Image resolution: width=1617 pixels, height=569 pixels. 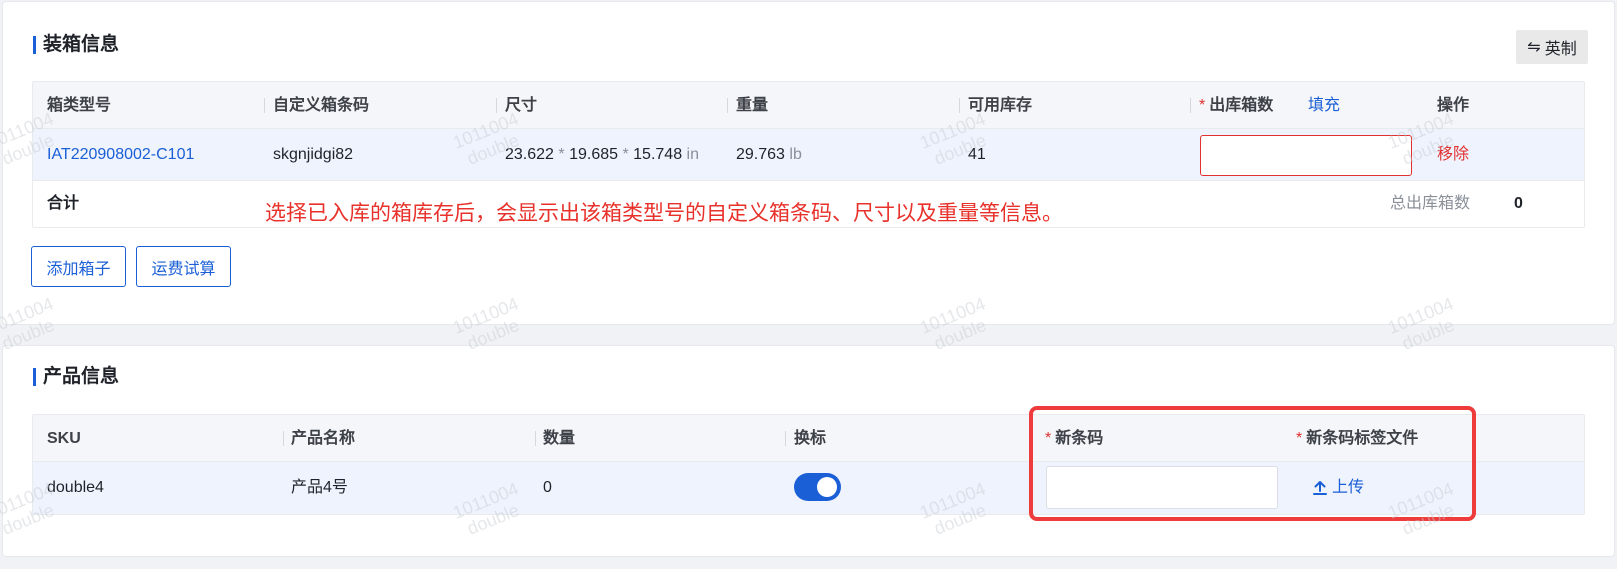 I want to click on col-weight: 重量, so click(x=752, y=105).